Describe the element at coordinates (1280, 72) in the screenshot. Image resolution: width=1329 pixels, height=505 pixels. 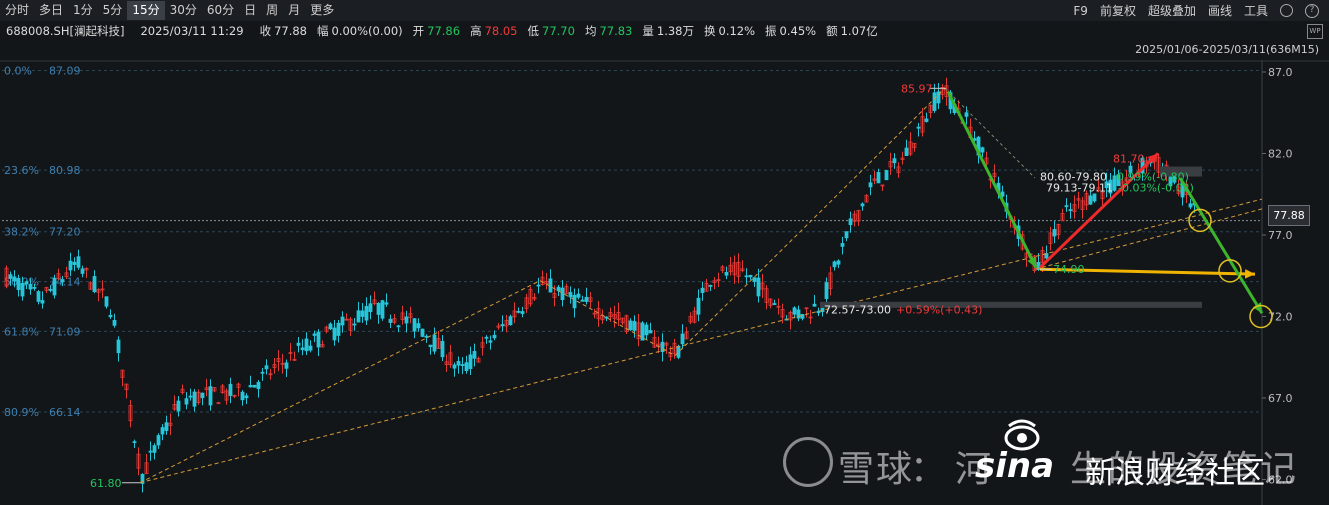
I see `y-axis-label: 87.0` at that location.